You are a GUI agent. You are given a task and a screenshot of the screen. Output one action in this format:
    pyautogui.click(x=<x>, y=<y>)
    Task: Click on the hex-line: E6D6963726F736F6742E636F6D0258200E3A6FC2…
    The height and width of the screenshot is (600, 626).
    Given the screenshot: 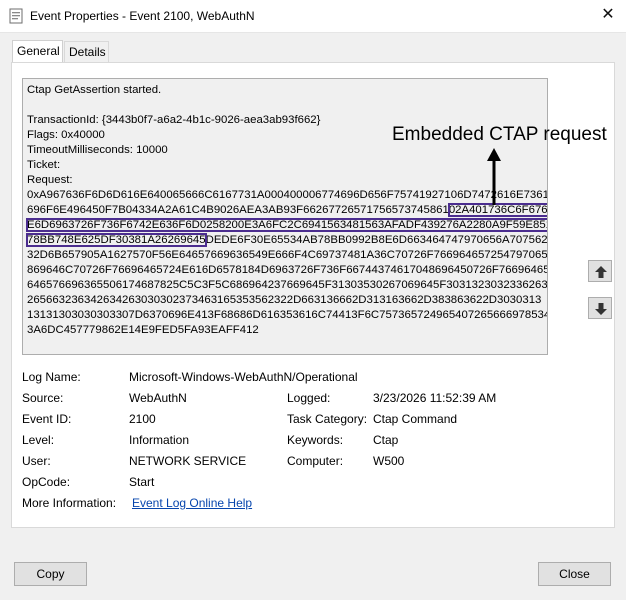 What is the action you would take?
    pyautogui.click(x=286, y=225)
    